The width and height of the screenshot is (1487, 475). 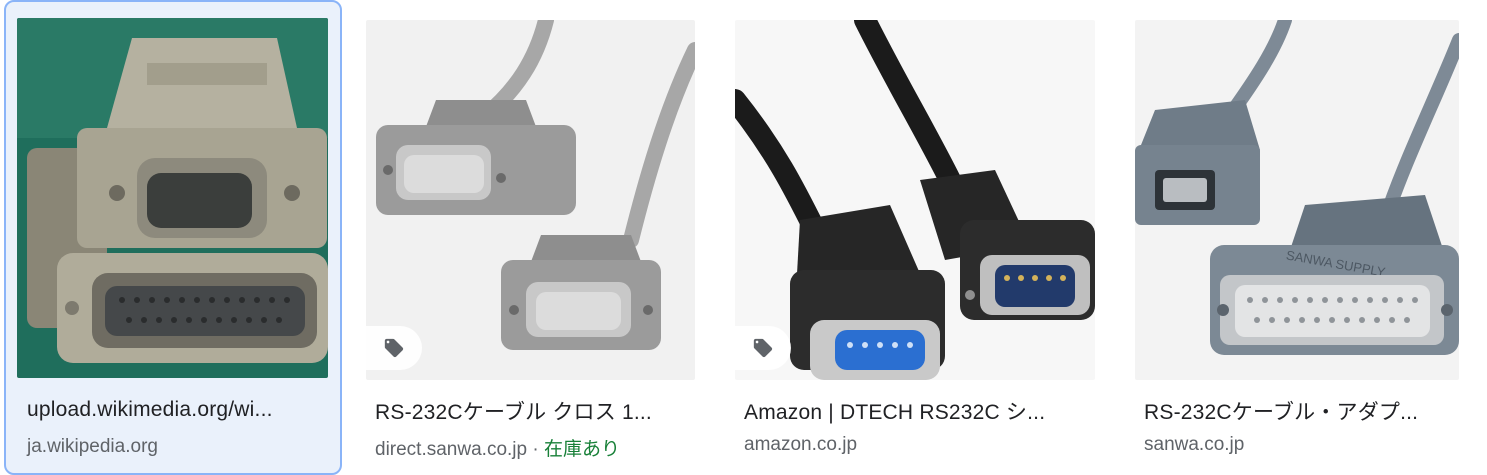 I want to click on result-source-line-2: direct.sanwa.co.jp · 在庫あり, so click(x=497, y=447).